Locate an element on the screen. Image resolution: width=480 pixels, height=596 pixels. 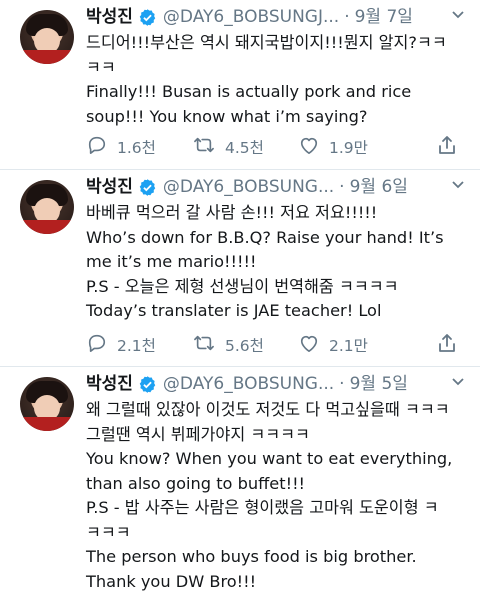
reply-button: 1.6천 is located at coordinates (139, 147).